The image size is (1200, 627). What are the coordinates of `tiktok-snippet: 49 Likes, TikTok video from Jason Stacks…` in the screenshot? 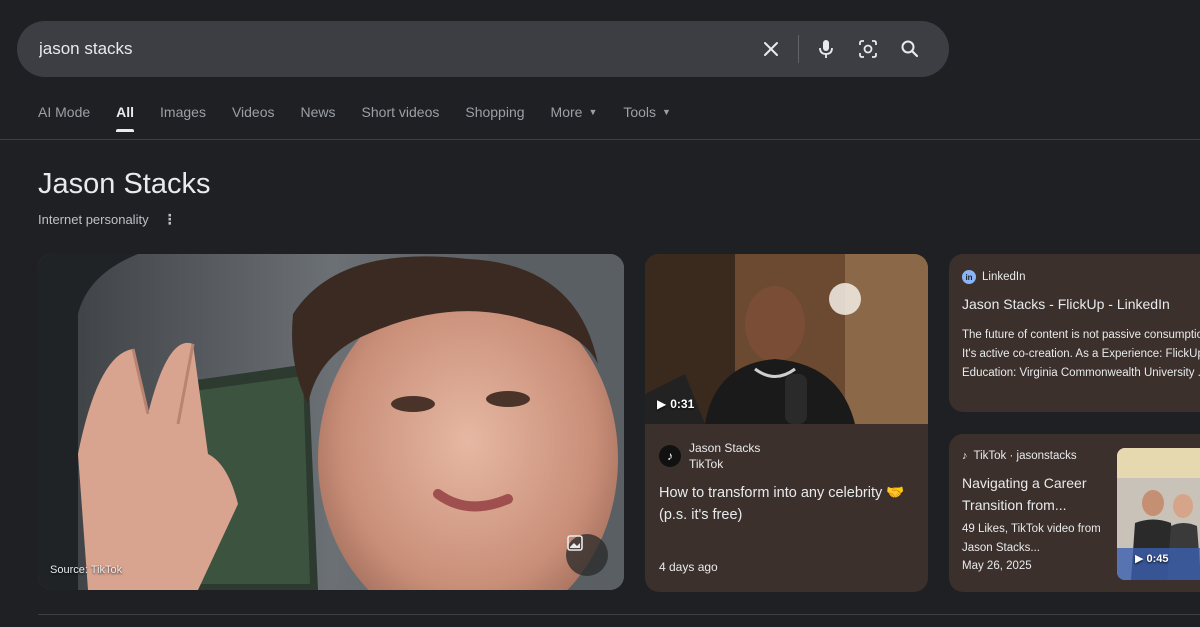 It's located at (1031, 538).